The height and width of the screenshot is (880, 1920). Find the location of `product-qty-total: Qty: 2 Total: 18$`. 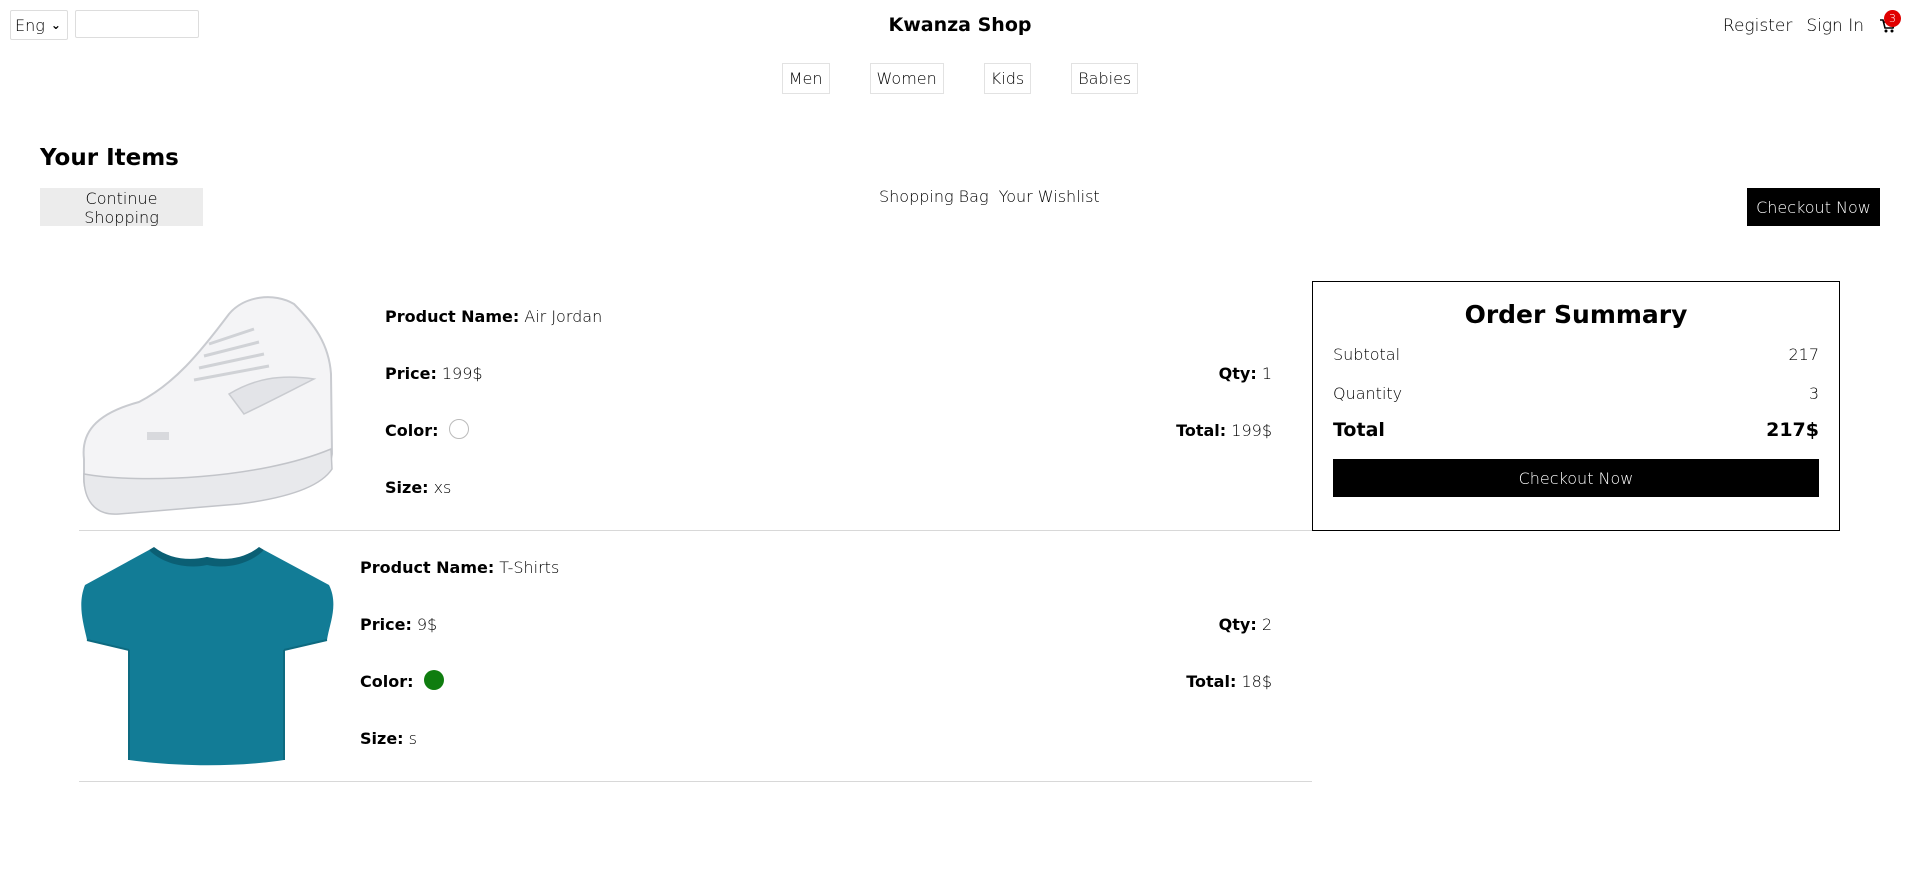

product-qty-total: Qty: 2 Total: 18$ is located at coordinates (1229, 672).